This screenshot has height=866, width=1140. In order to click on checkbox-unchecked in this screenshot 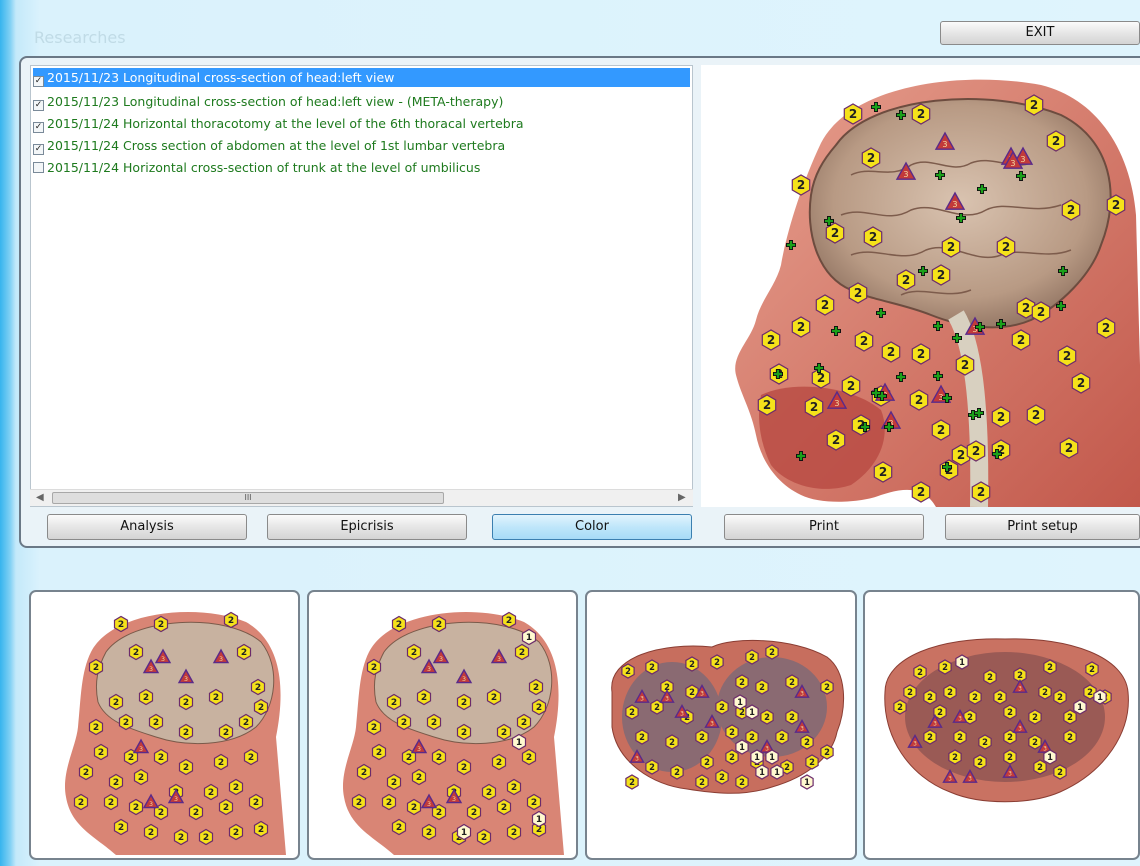, I will do `click(38, 167)`.